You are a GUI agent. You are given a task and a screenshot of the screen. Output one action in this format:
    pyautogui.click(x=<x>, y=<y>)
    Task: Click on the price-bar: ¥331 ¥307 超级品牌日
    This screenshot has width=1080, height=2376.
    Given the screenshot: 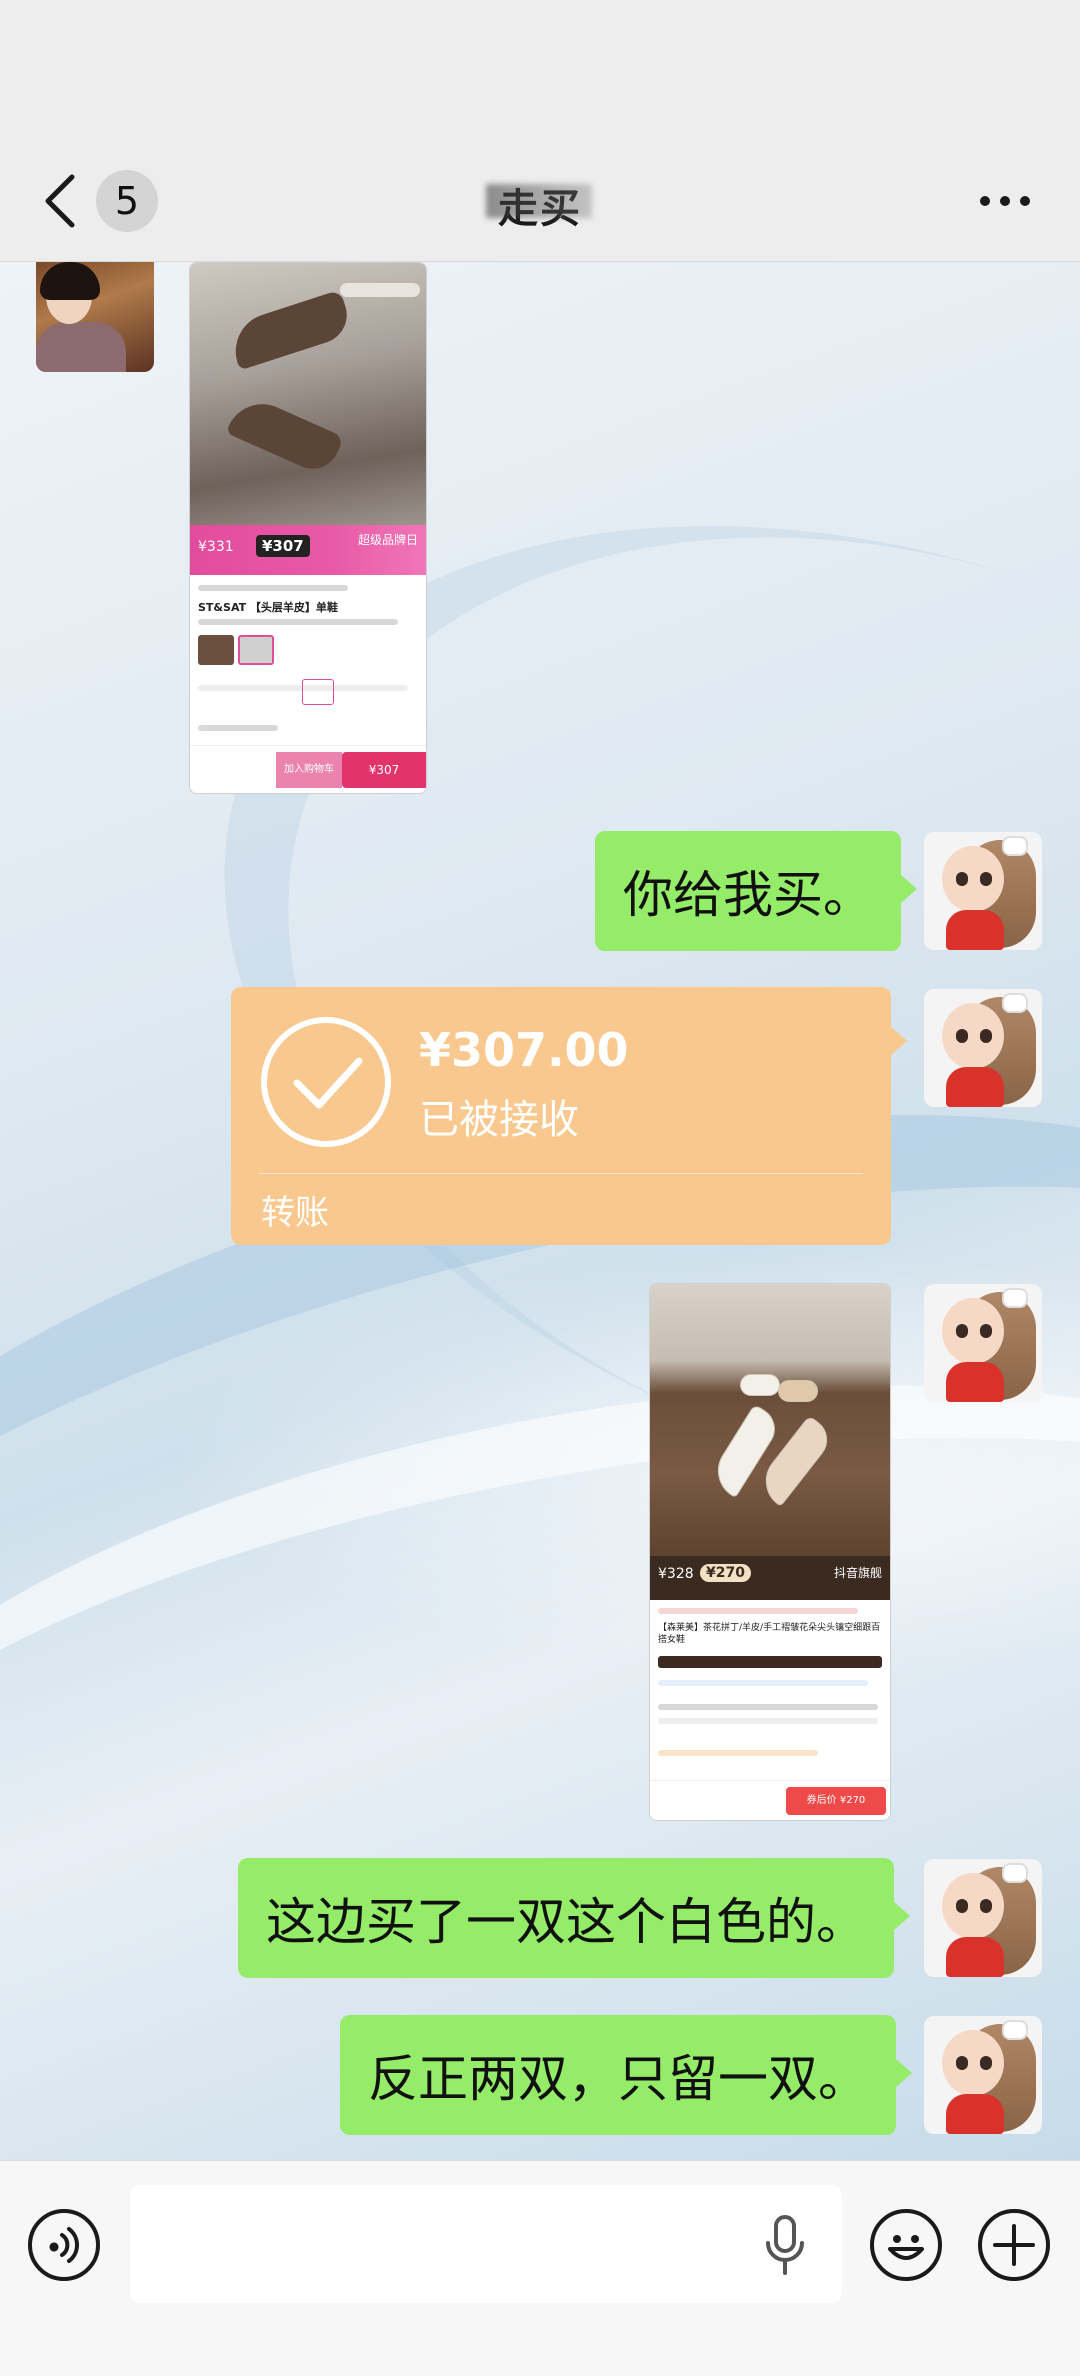 What is the action you would take?
    pyautogui.click(x=308, y=550)
    